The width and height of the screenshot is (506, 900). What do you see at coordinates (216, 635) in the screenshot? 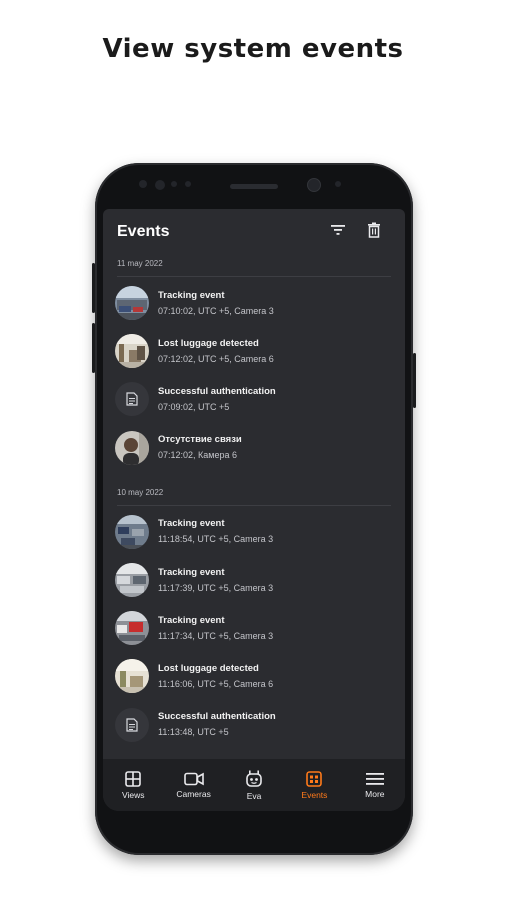
I see `event-subtitle: 11:17:34, UTC +5, Camera 3` at bounding box center [216, 635].